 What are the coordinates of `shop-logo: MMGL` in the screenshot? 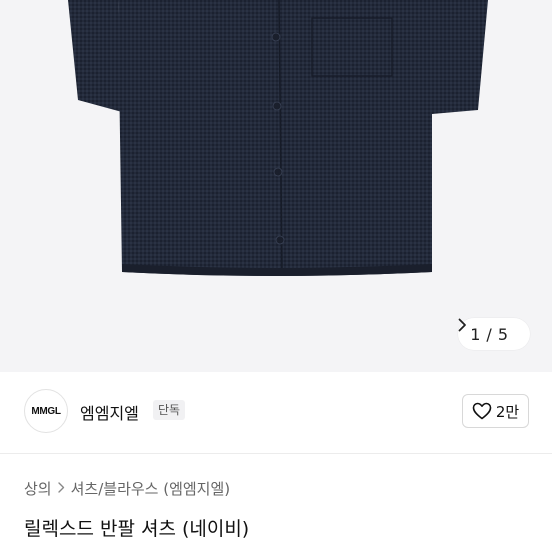 It's located at (46, 411).